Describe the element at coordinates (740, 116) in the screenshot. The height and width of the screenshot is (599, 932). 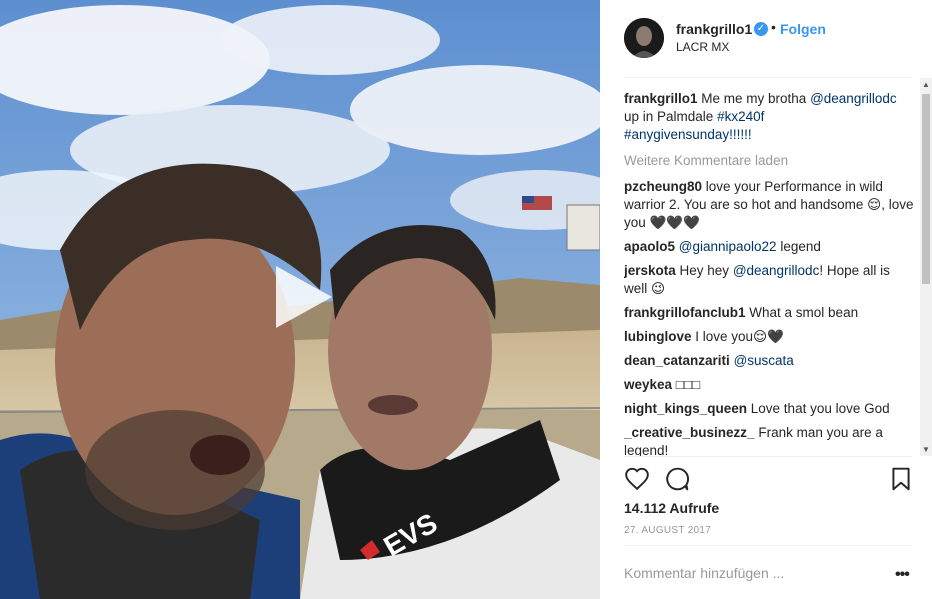
I see `caption-hashtag-1: #kx240f` at that location.